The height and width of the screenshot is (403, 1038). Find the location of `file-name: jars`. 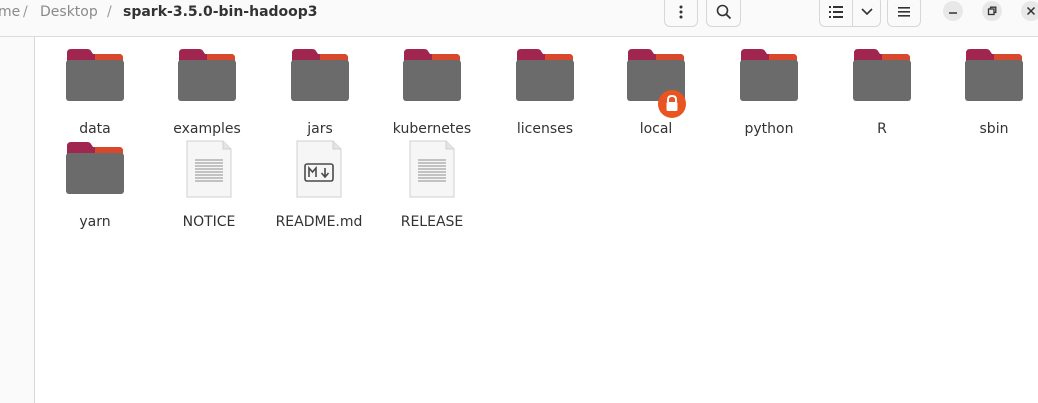

file-name: jars is located at coordinates (320, 129).